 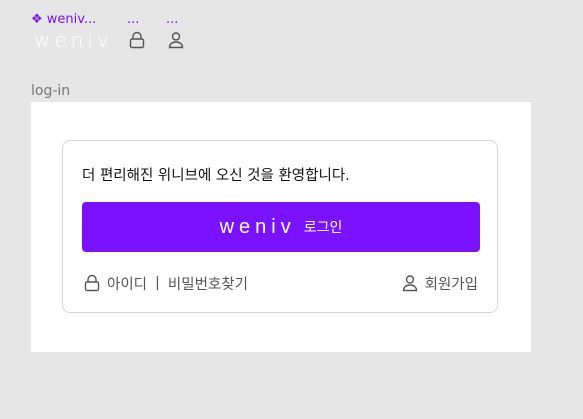 What do you see at coordinates (451, 283) in the screenshot?
I see `signup-link: 회원가입` at bounding box center [451, 283].